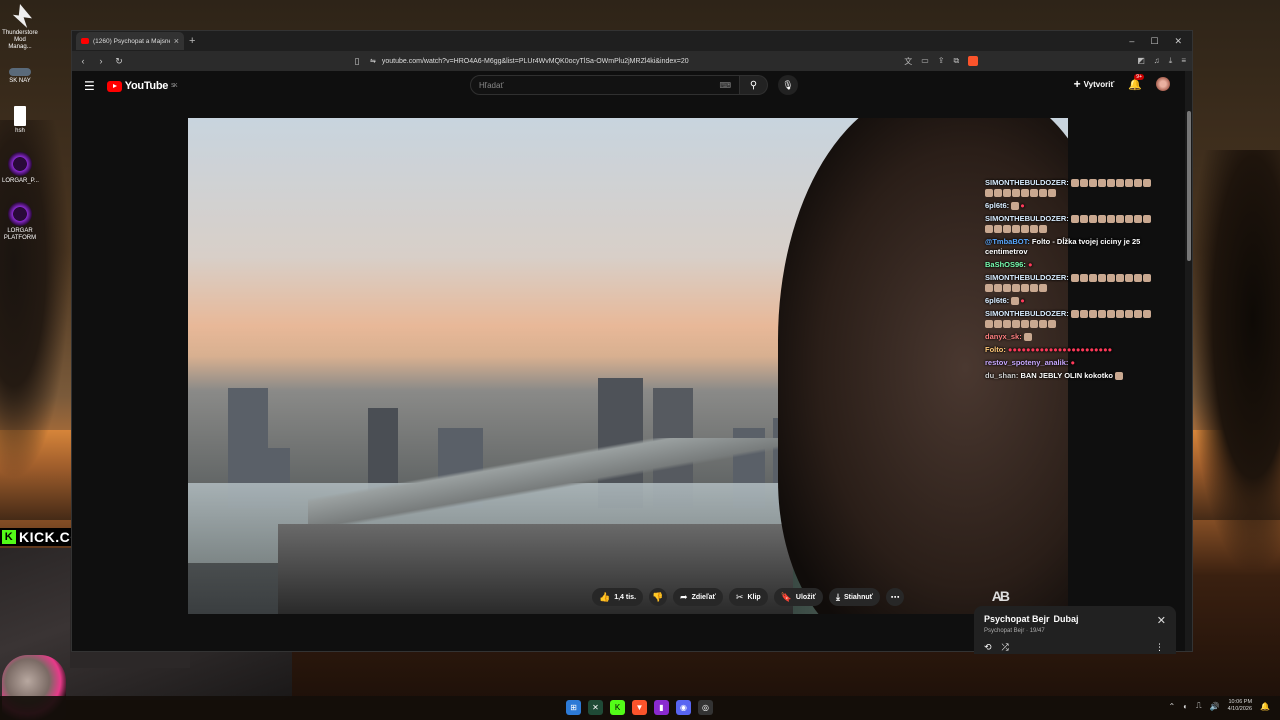  Describe the element at coordinates (617, 707) in the screenshot. I see `kick-app-icon: K` at that location.